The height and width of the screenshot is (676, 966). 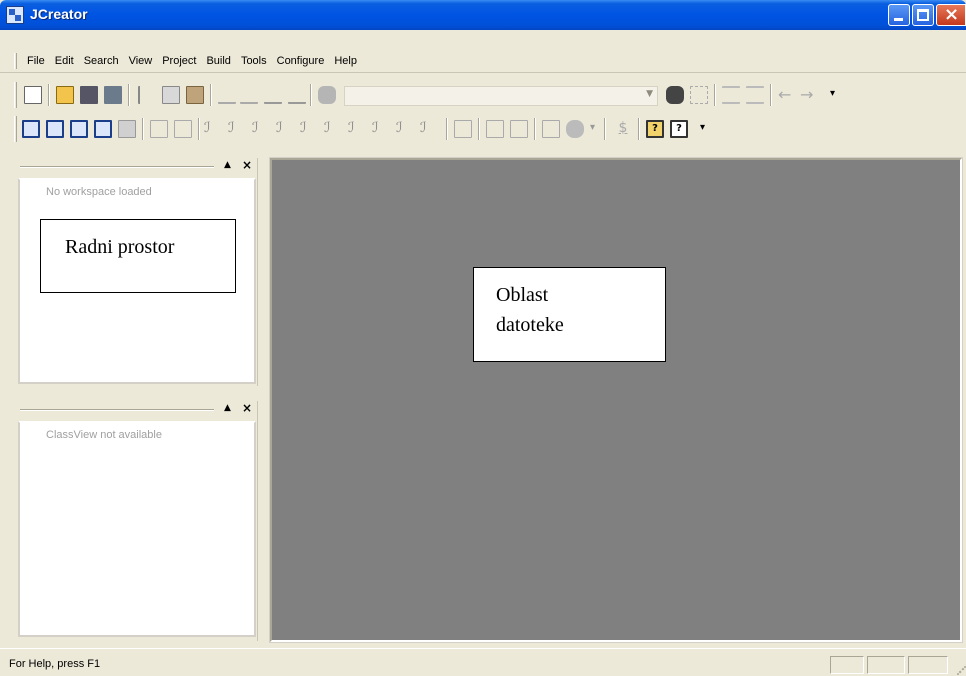 What do you see at coordinates (55, 664) in the screenshot?
I see `status-text: For Help, press F1` at bounding box center [55, 664].